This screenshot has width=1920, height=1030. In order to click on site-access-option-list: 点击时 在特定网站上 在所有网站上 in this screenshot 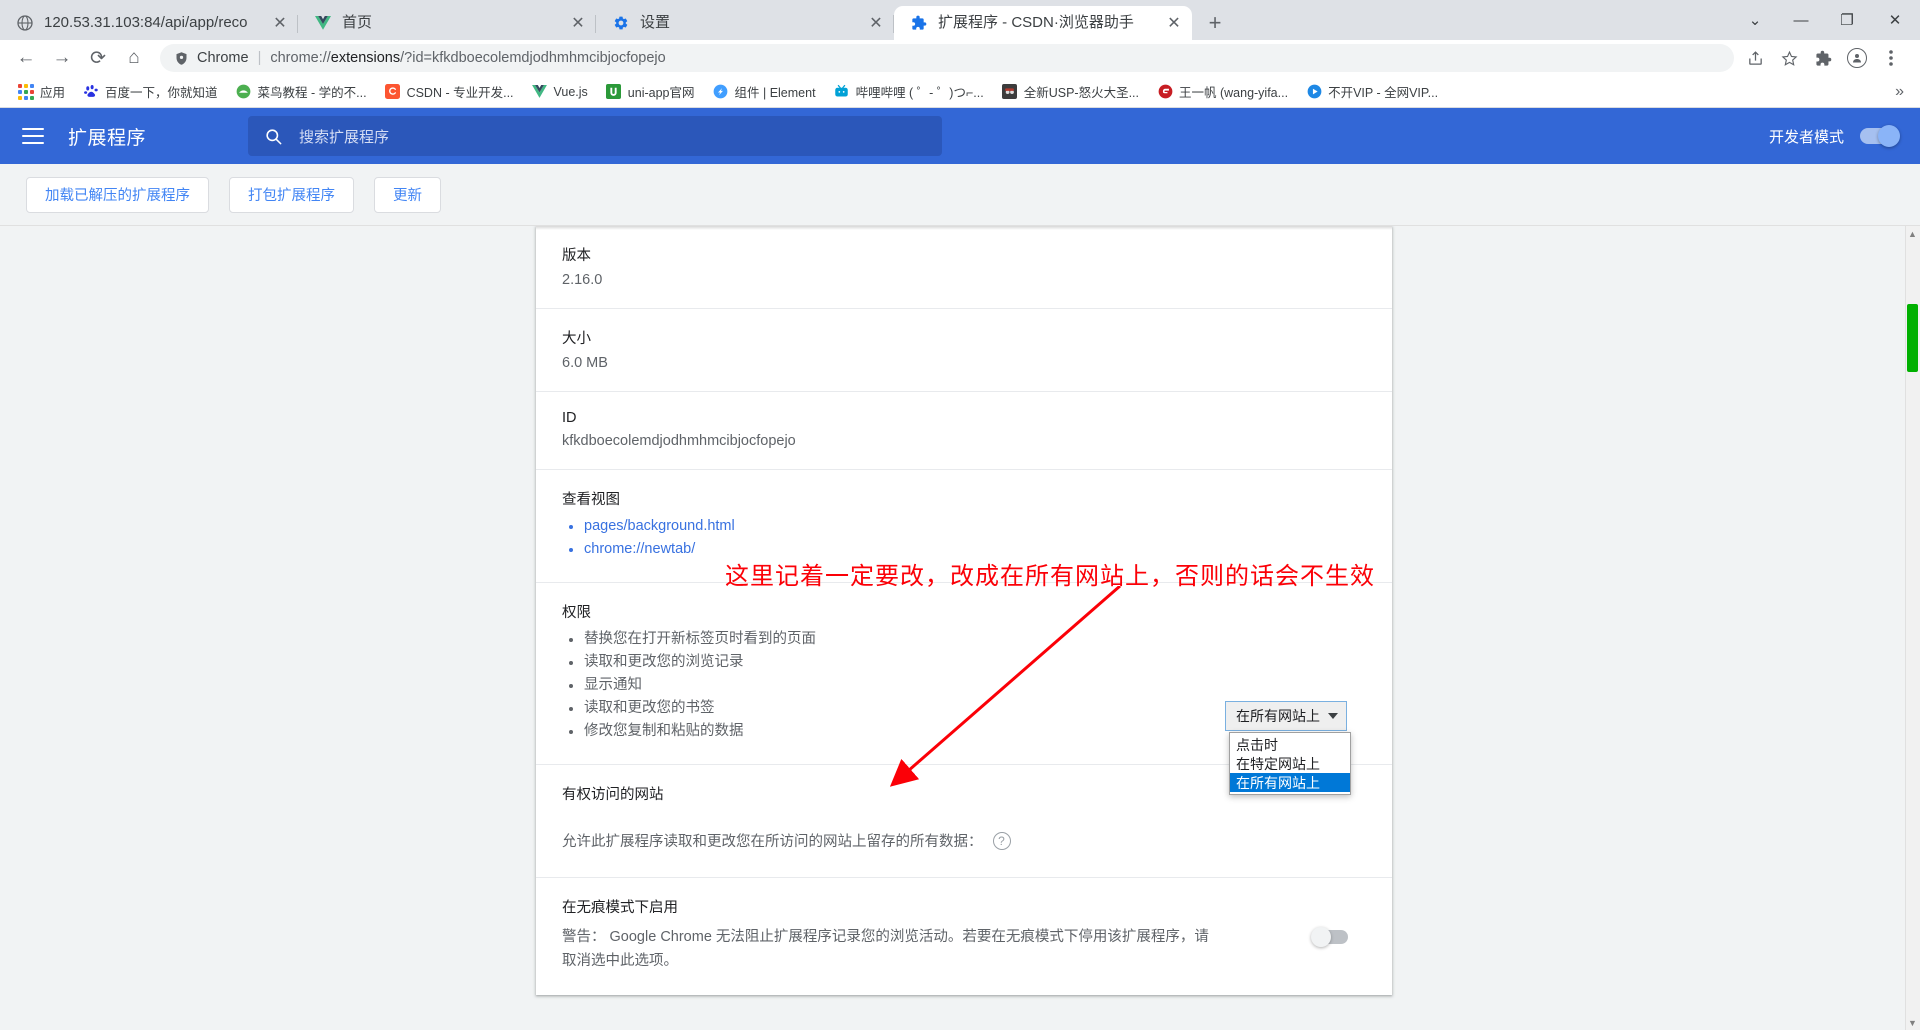, I will do `click(1290, 763)`.